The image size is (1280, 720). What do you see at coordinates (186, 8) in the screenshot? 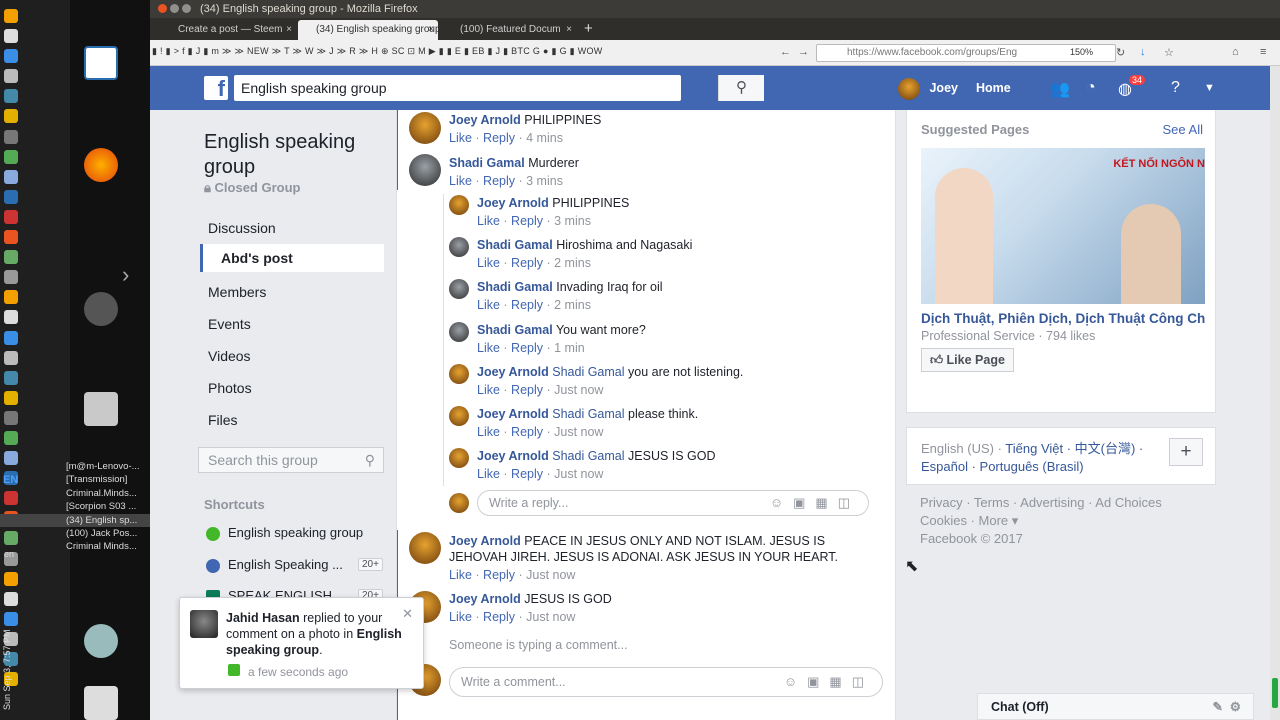
I see `maximize-window-icon` at bounding box center [186, 8].